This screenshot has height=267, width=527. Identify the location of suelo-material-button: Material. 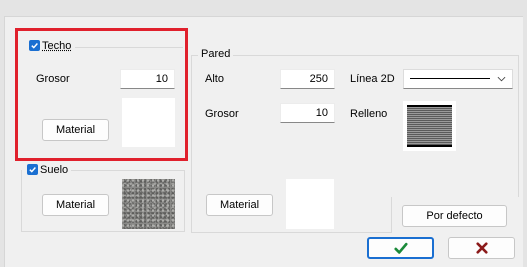
(75, 205).